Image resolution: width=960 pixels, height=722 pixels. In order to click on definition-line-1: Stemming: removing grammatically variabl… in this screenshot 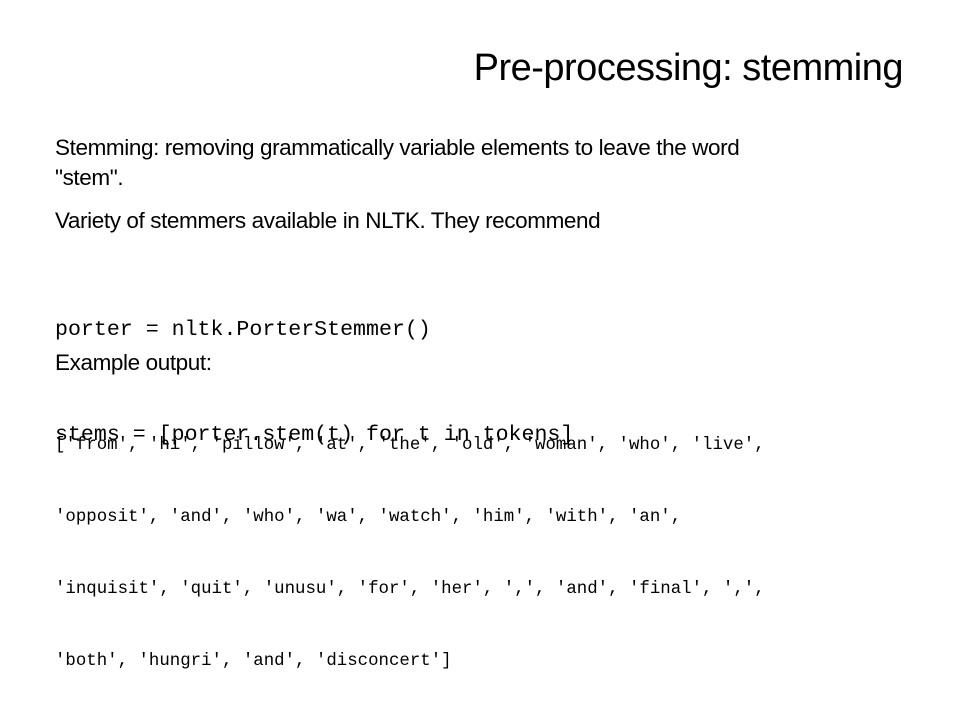, I will do `click(397, 147)`.